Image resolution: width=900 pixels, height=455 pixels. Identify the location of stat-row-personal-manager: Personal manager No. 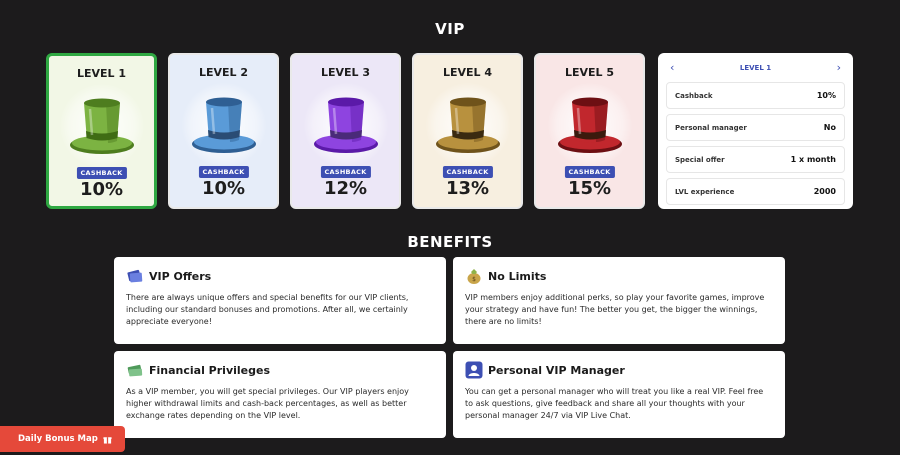
(755, 127).